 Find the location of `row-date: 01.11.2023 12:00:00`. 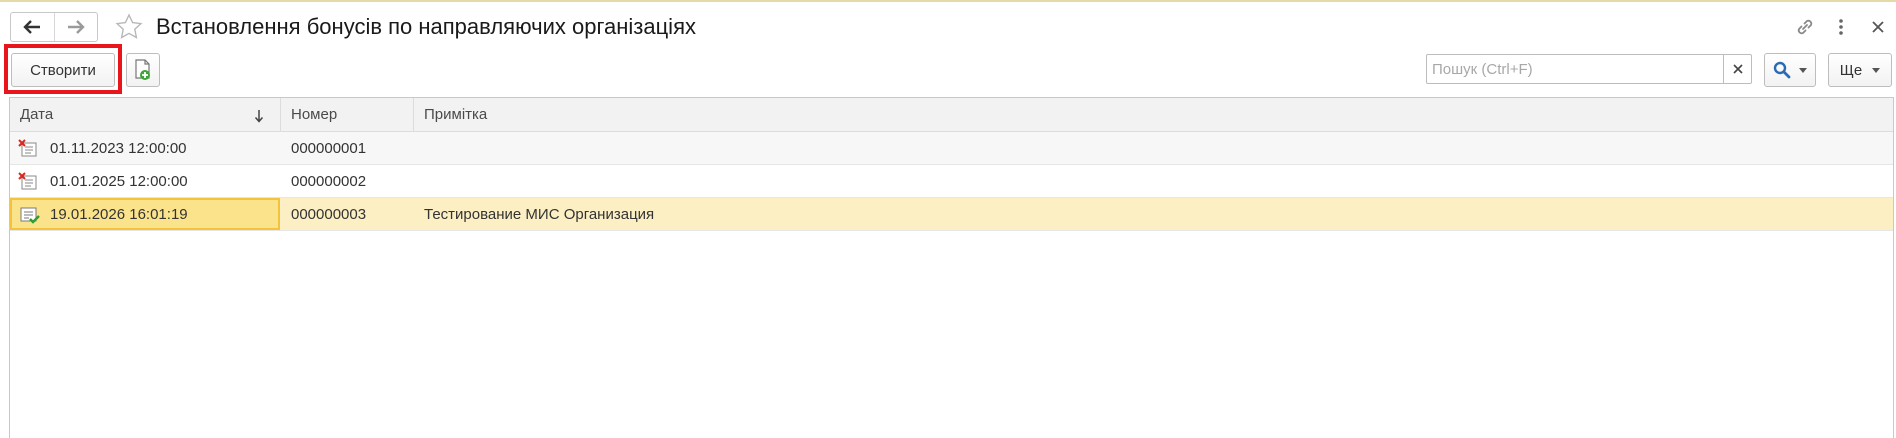

row-date: 01.11.2023 12:00:00 is located at coordinates (118, 148).